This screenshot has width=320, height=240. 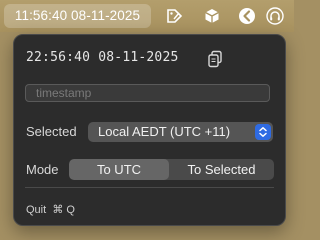 What do you see at coordinates (215, 59) in the screenshot?
I see `copy-icon` at bounding box center [215, 59].